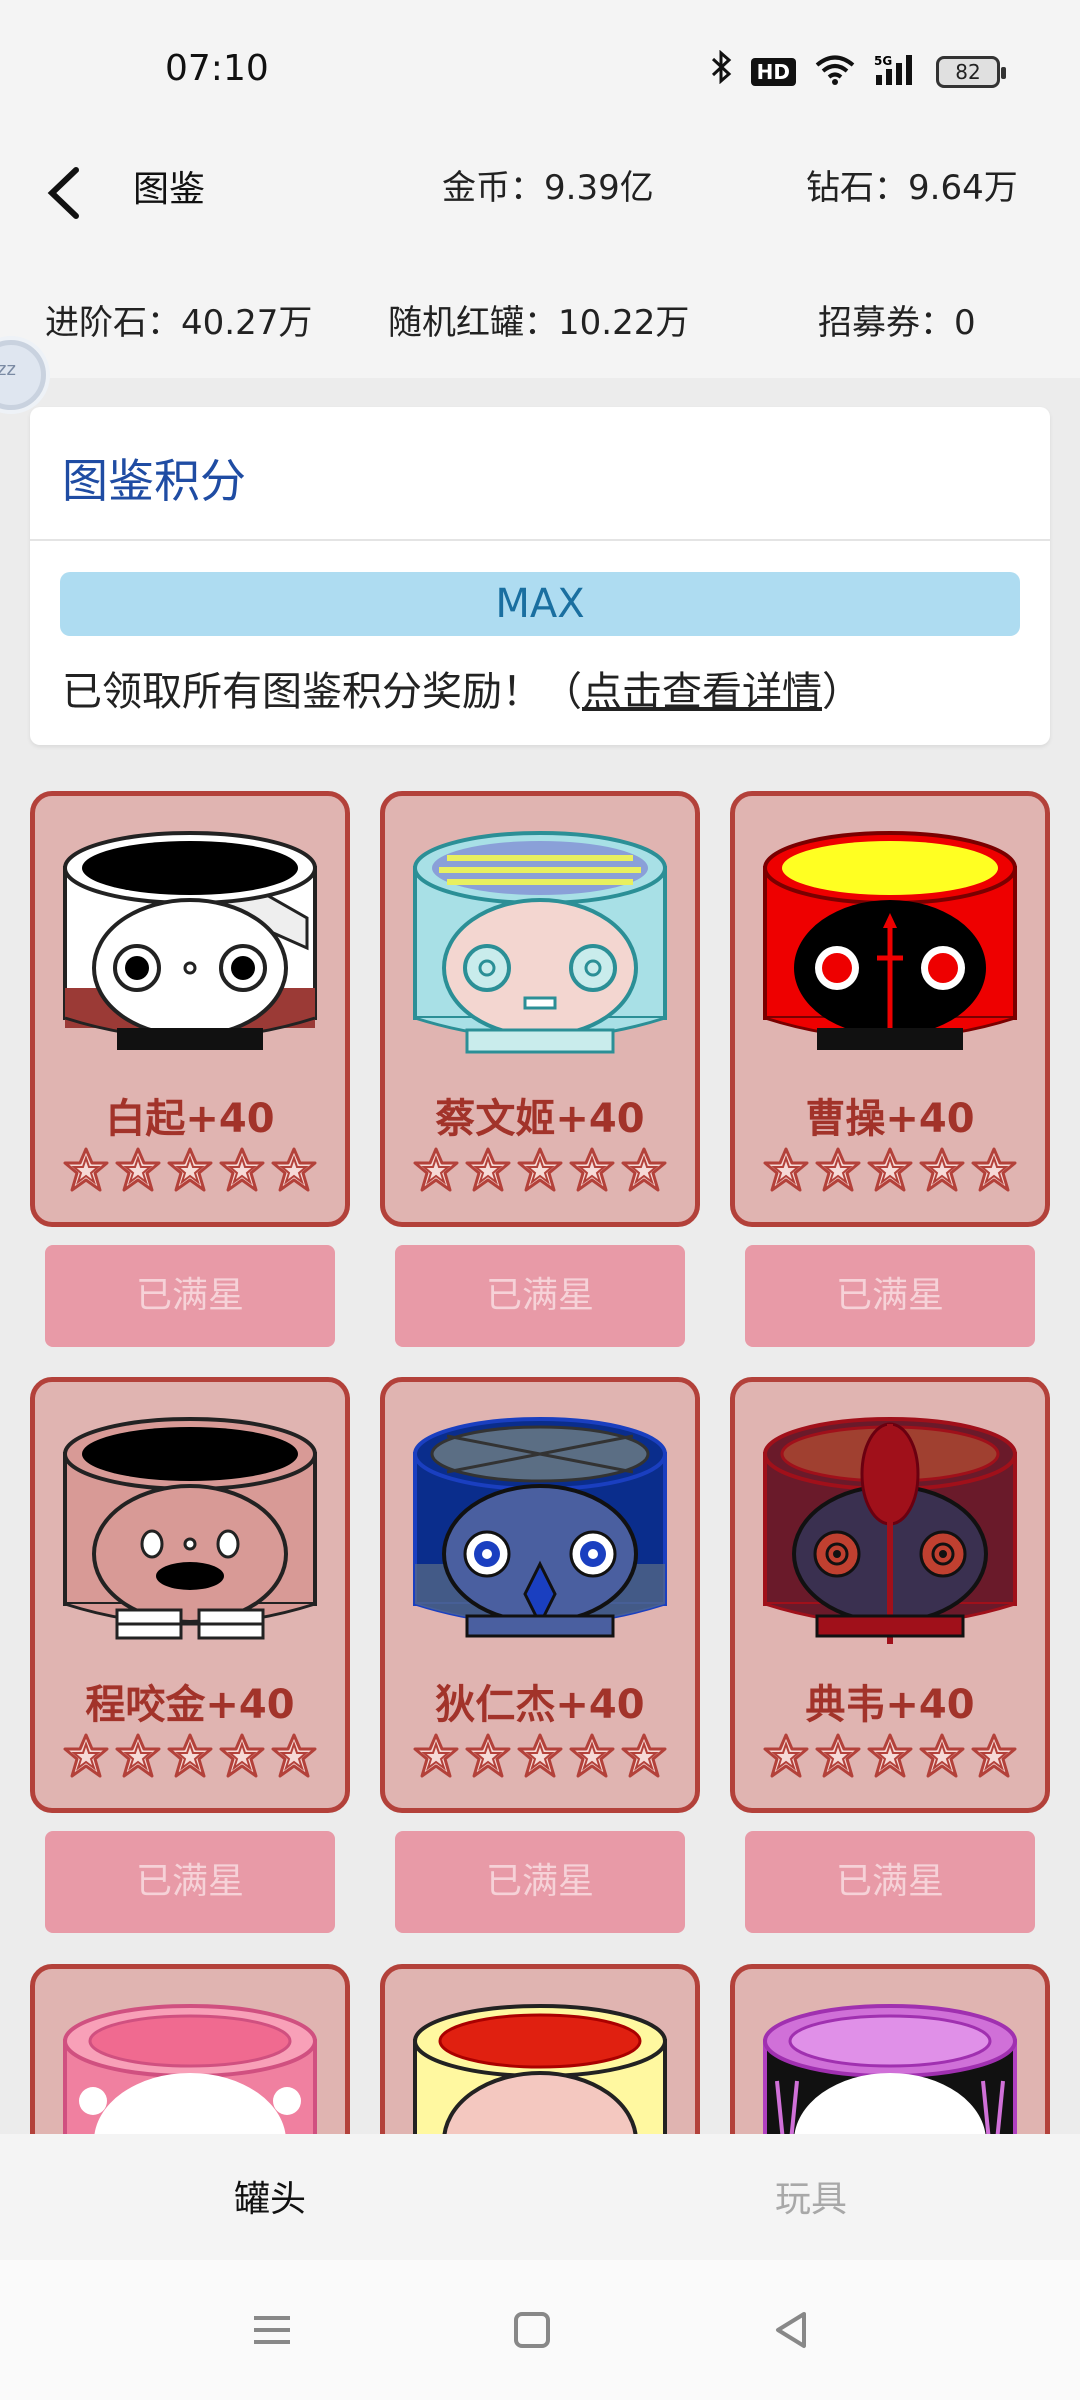 This screenshot has height=2400, width=1080. What do you see at coordinates (702, 692) in the screenshot?
I see `view-details-link: 点击查看详情` at bounding box center [702, 692].